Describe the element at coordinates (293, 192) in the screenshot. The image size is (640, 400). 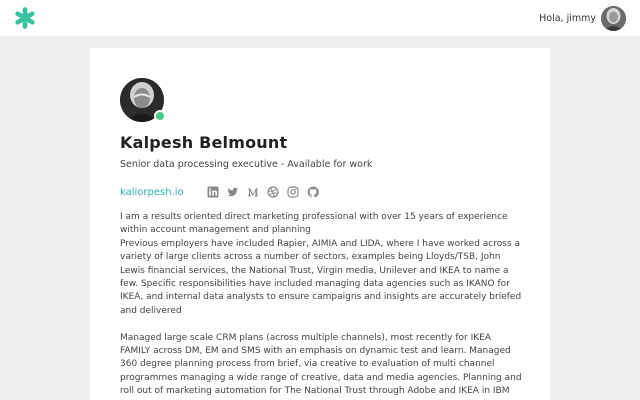
I see `instagram-icon` at that location.